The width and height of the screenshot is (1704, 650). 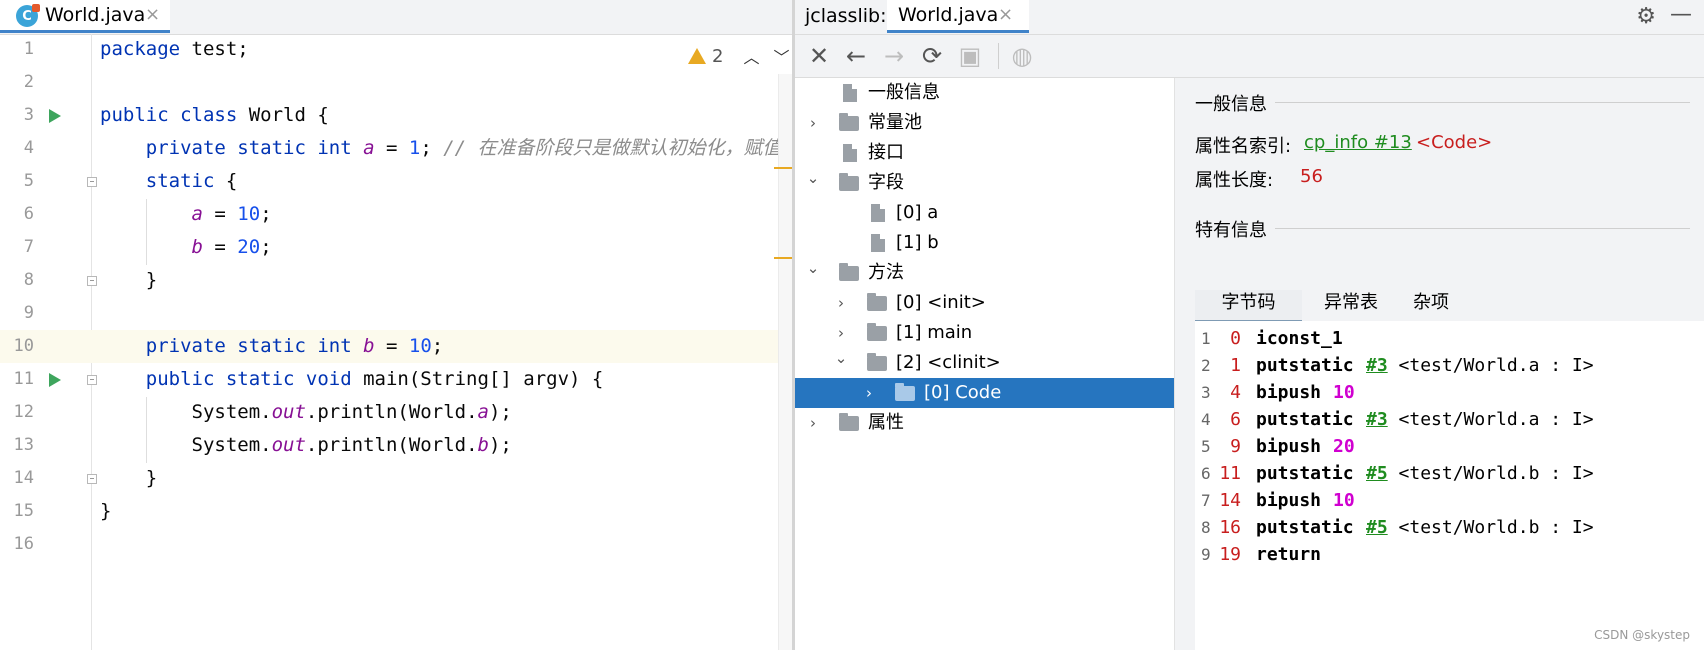 I want to click on forward-arrow-icon: →, so click(x=894, y=56).